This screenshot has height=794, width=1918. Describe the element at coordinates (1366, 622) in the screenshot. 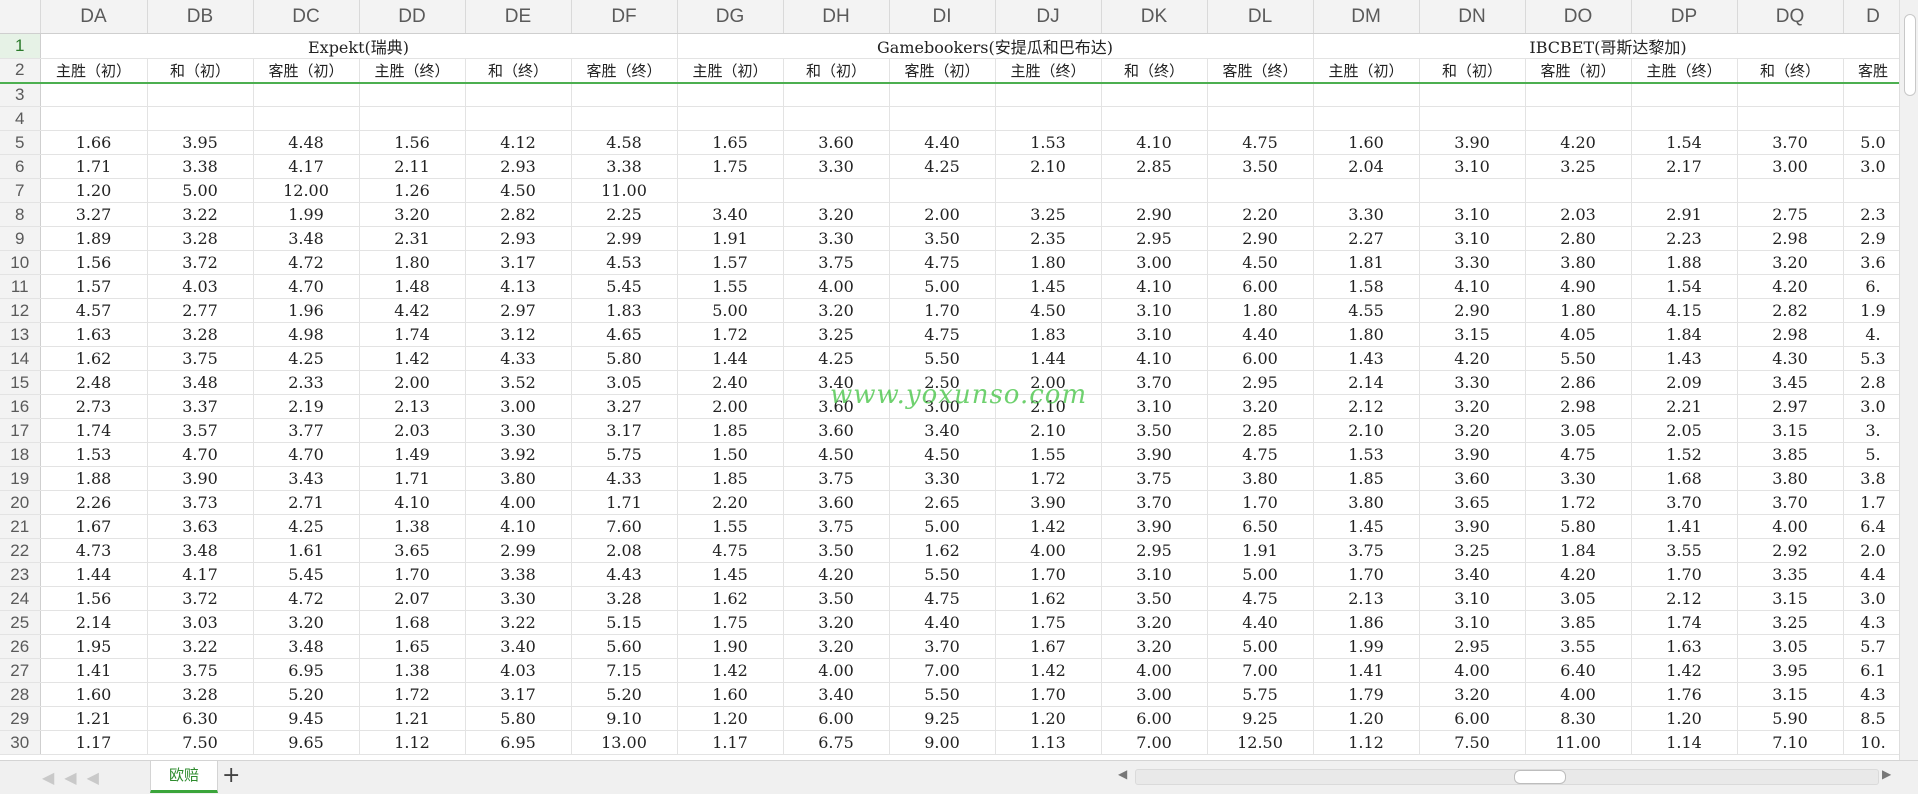

I see `cell: 1.86` at that location.